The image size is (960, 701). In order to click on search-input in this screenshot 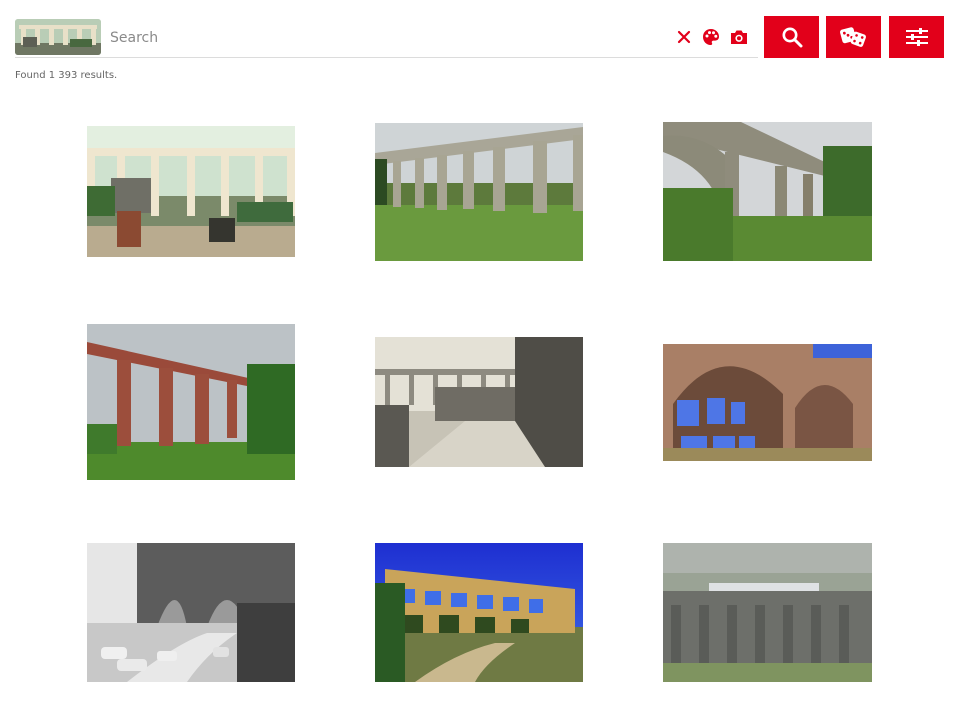, I will do `click(385, 38)`.